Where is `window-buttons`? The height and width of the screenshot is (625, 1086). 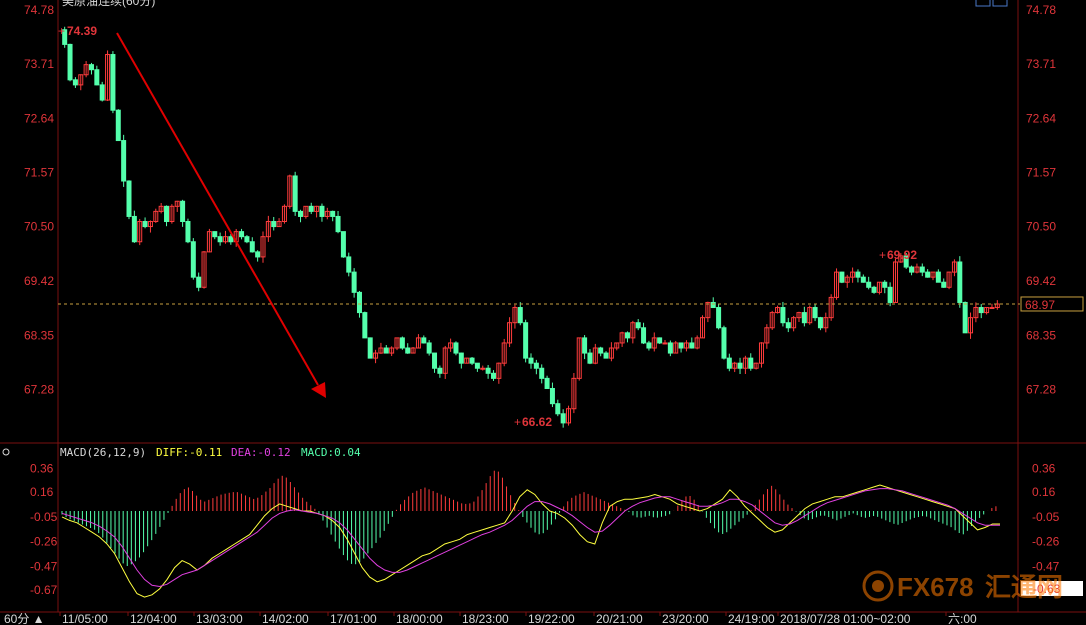 window-buttons is located at coordinates (991, 3).